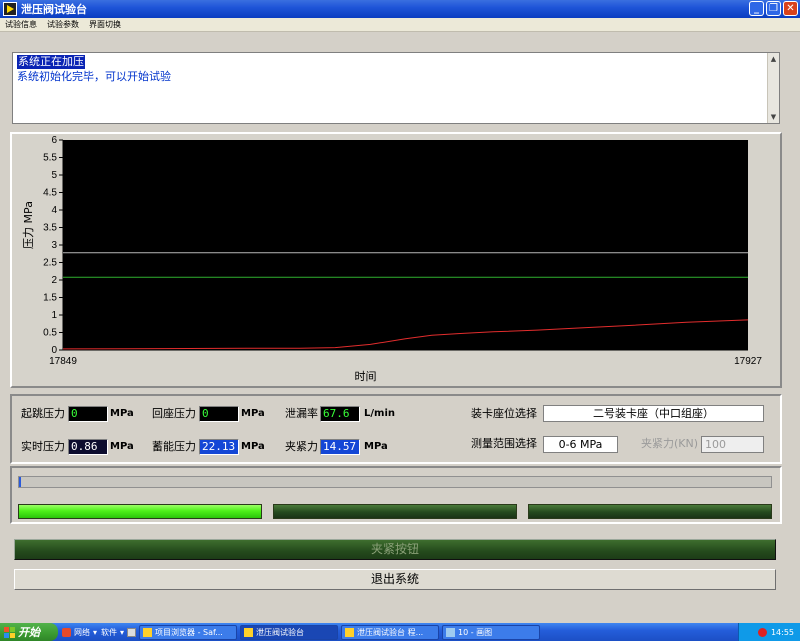 This screenshot has height=641, width=800. Describe the element at coordinates (782, 632) in the screenshot. I see `clock: 14:55` at that location.